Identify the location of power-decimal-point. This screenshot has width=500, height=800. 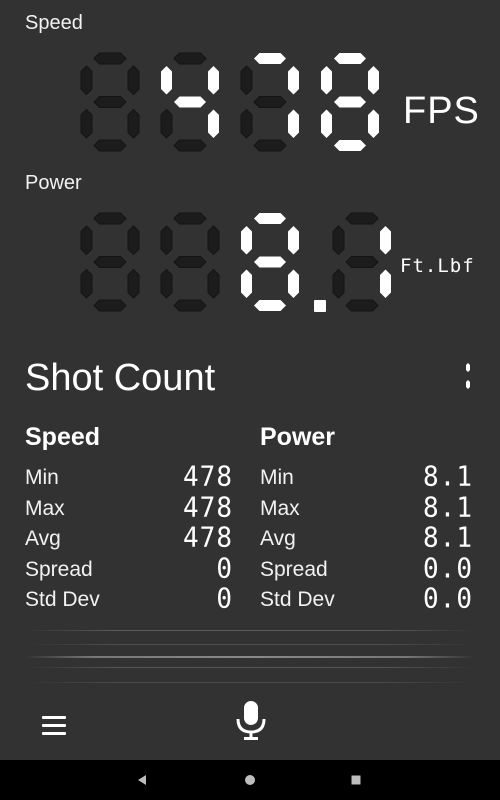
(320, 306).